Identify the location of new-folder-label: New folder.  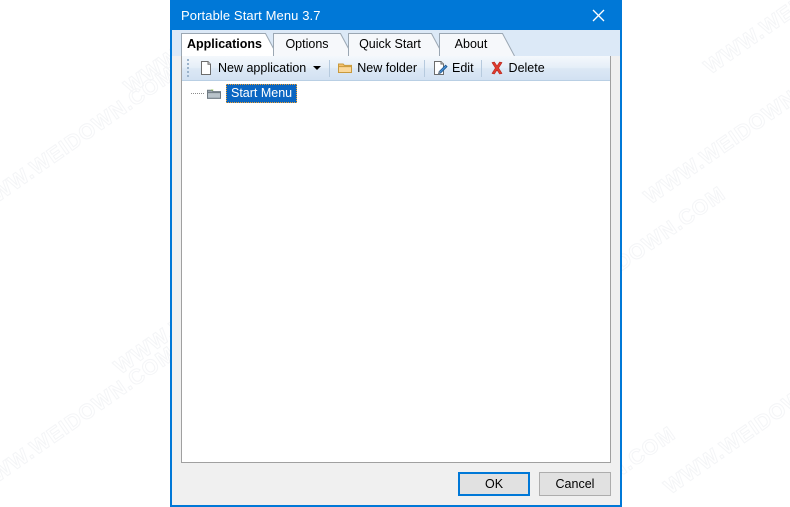
(387, 67).